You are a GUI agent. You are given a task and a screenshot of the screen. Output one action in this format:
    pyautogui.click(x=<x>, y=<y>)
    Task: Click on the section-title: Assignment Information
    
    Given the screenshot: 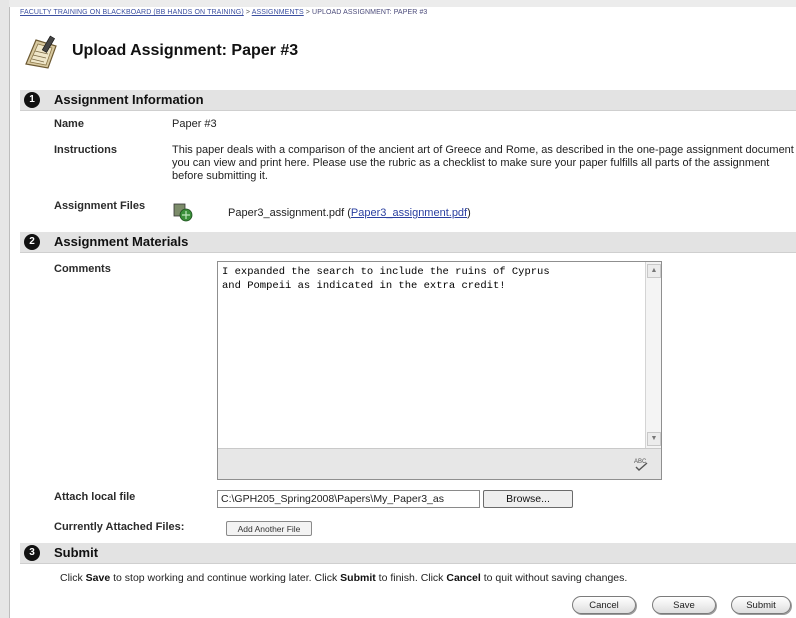 What is the action you would take?
    pyautogui.click(x=129, y=99)
    